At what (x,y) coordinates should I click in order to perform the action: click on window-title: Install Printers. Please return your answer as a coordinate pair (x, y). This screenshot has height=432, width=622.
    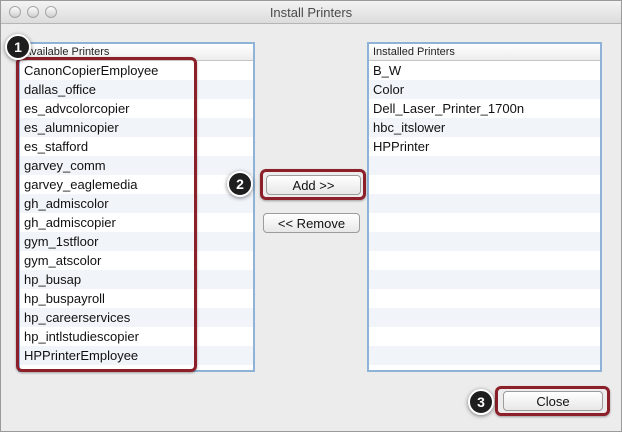
    Looking at the image, I should click on (311, 12).